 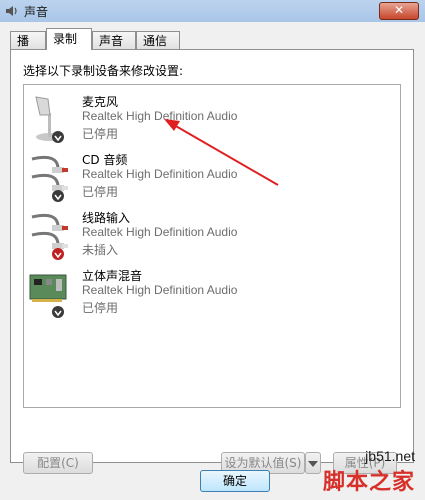 I want to click on tab-recording: 录制, so click(x=69, y=39).